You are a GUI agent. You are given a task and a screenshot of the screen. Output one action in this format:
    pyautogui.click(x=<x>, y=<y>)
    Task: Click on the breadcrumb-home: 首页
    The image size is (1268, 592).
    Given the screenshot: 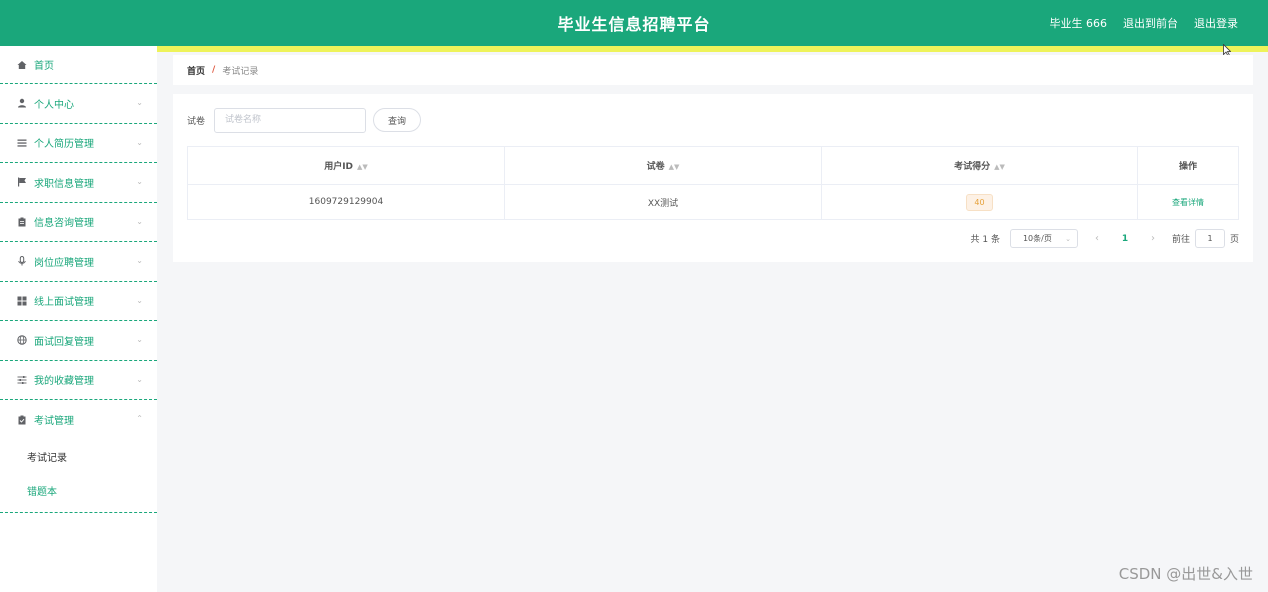 What is the action you would take?
    pyautogui.click(x=196, y=70)
    